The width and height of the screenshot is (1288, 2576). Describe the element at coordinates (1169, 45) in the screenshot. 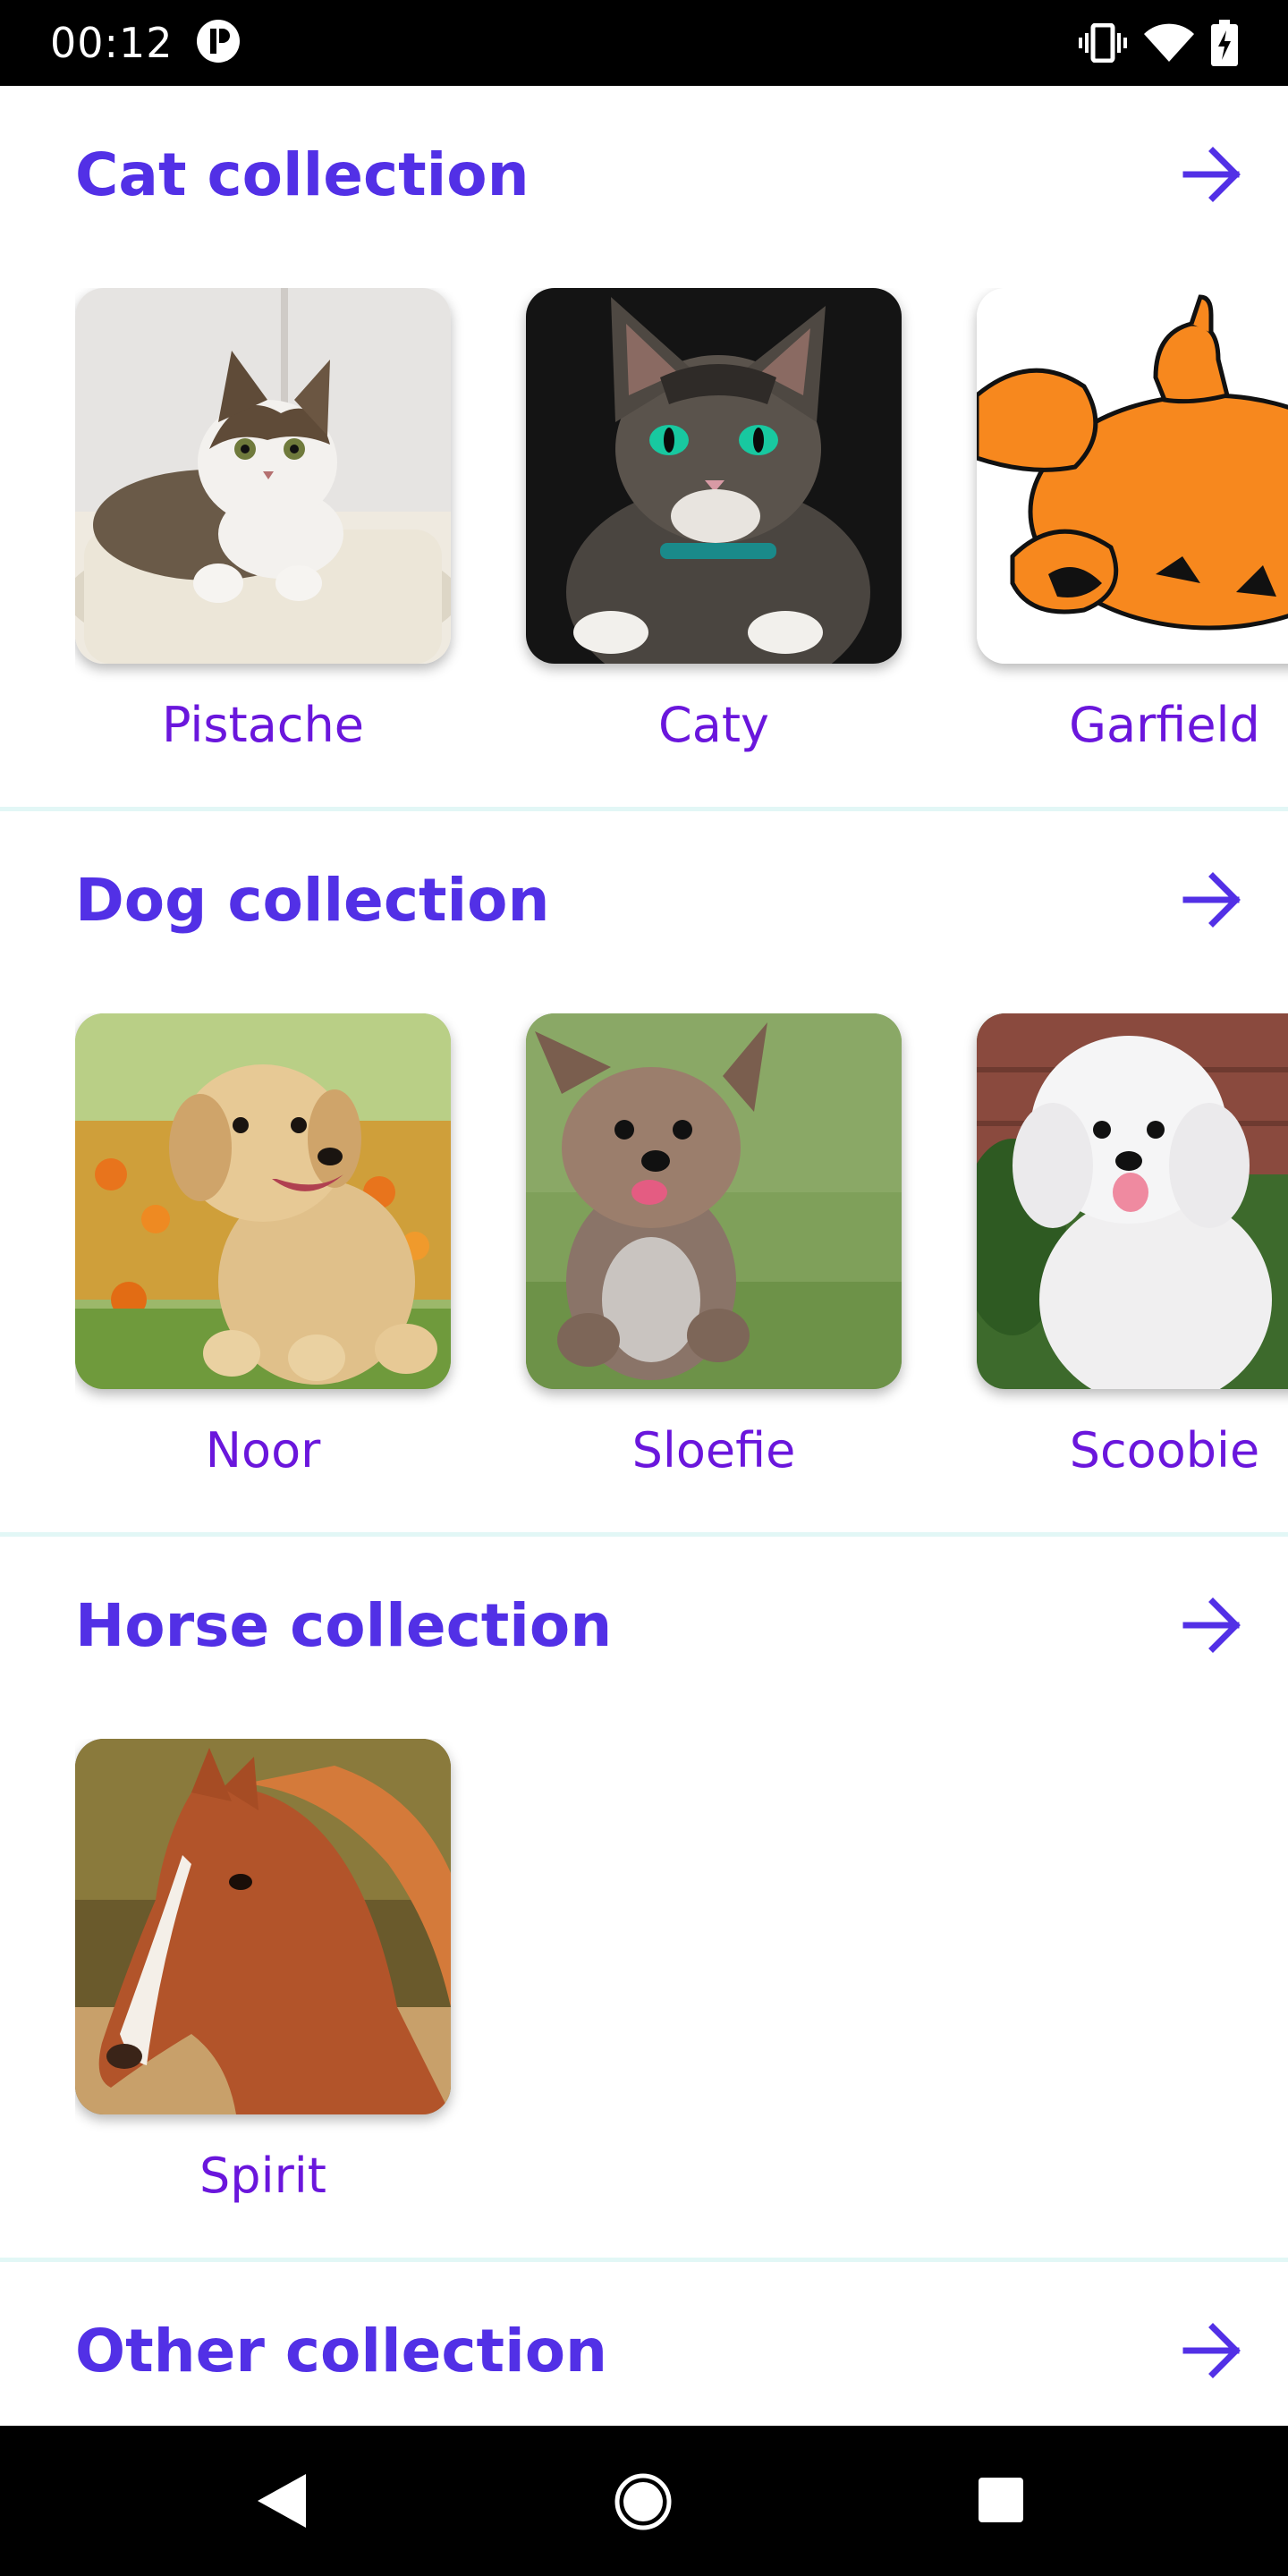

I see `wifi-icon` at that location.